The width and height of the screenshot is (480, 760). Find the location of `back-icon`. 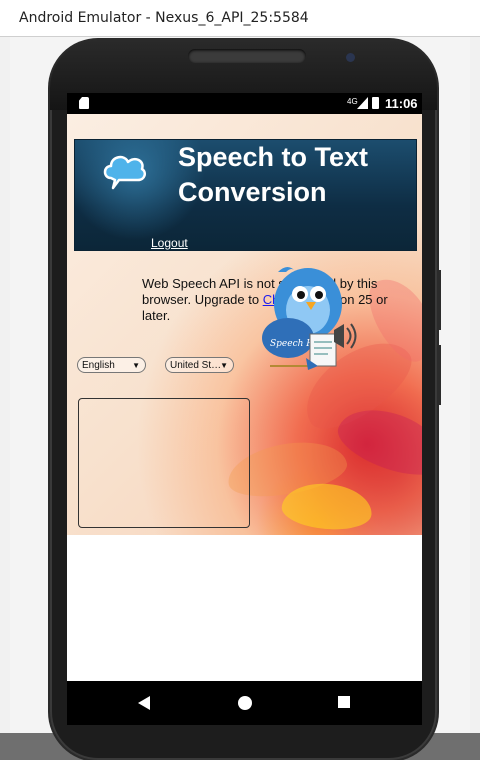

back-icon is located at coordinates (144, 703).